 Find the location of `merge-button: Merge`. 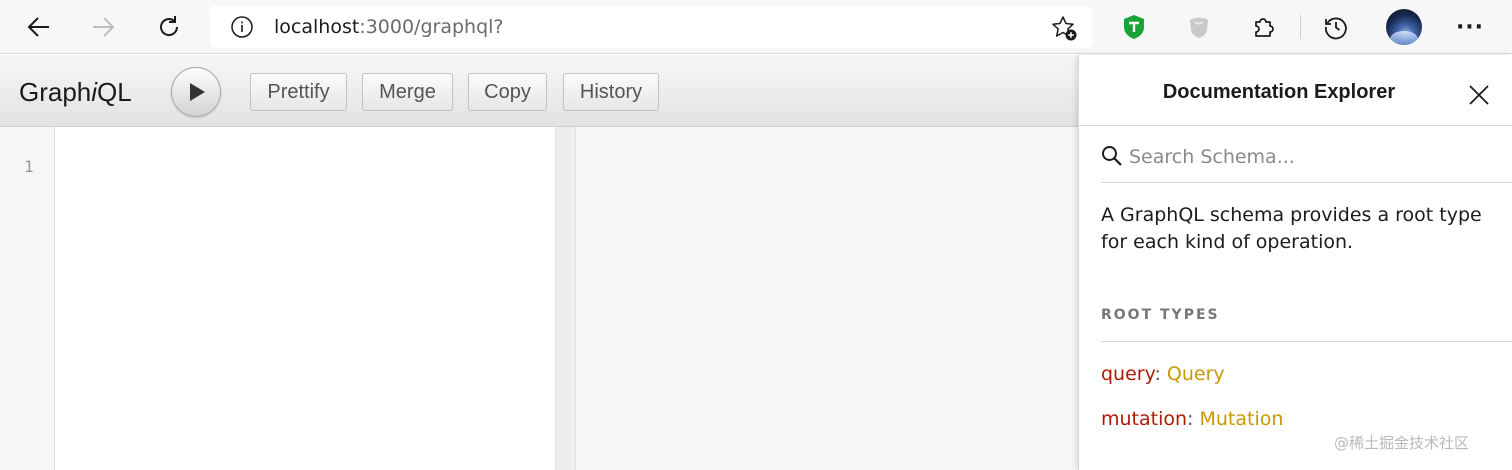

merge-button: Merge is located at coordinates (407, 92).